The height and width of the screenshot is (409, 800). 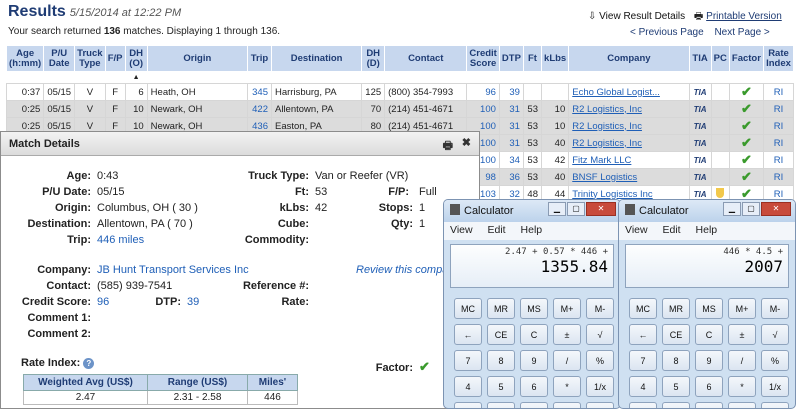 What do you see at coordinates (778, 58) in the screenshot?
I see `col-rate-index: Rate Index` at bounding box center [778, 58].